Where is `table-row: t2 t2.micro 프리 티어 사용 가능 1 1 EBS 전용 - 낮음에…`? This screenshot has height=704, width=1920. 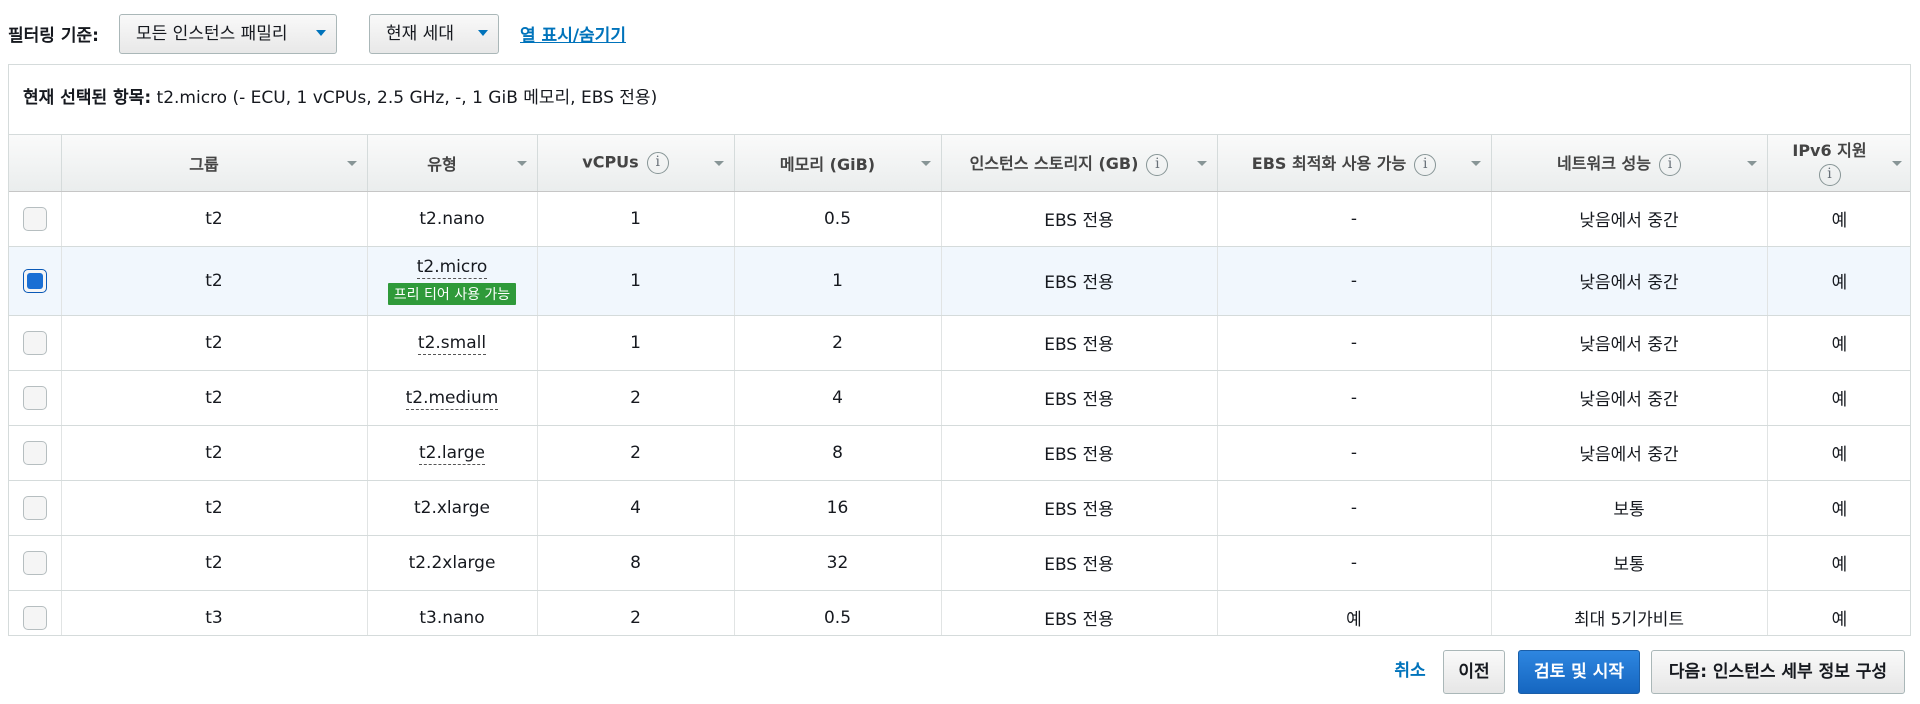
table-row: t2 t2.micro 프리 티어 사용 가능 1 1 EBS 전용 - 낮음에… is located at coordinates (959, 281).